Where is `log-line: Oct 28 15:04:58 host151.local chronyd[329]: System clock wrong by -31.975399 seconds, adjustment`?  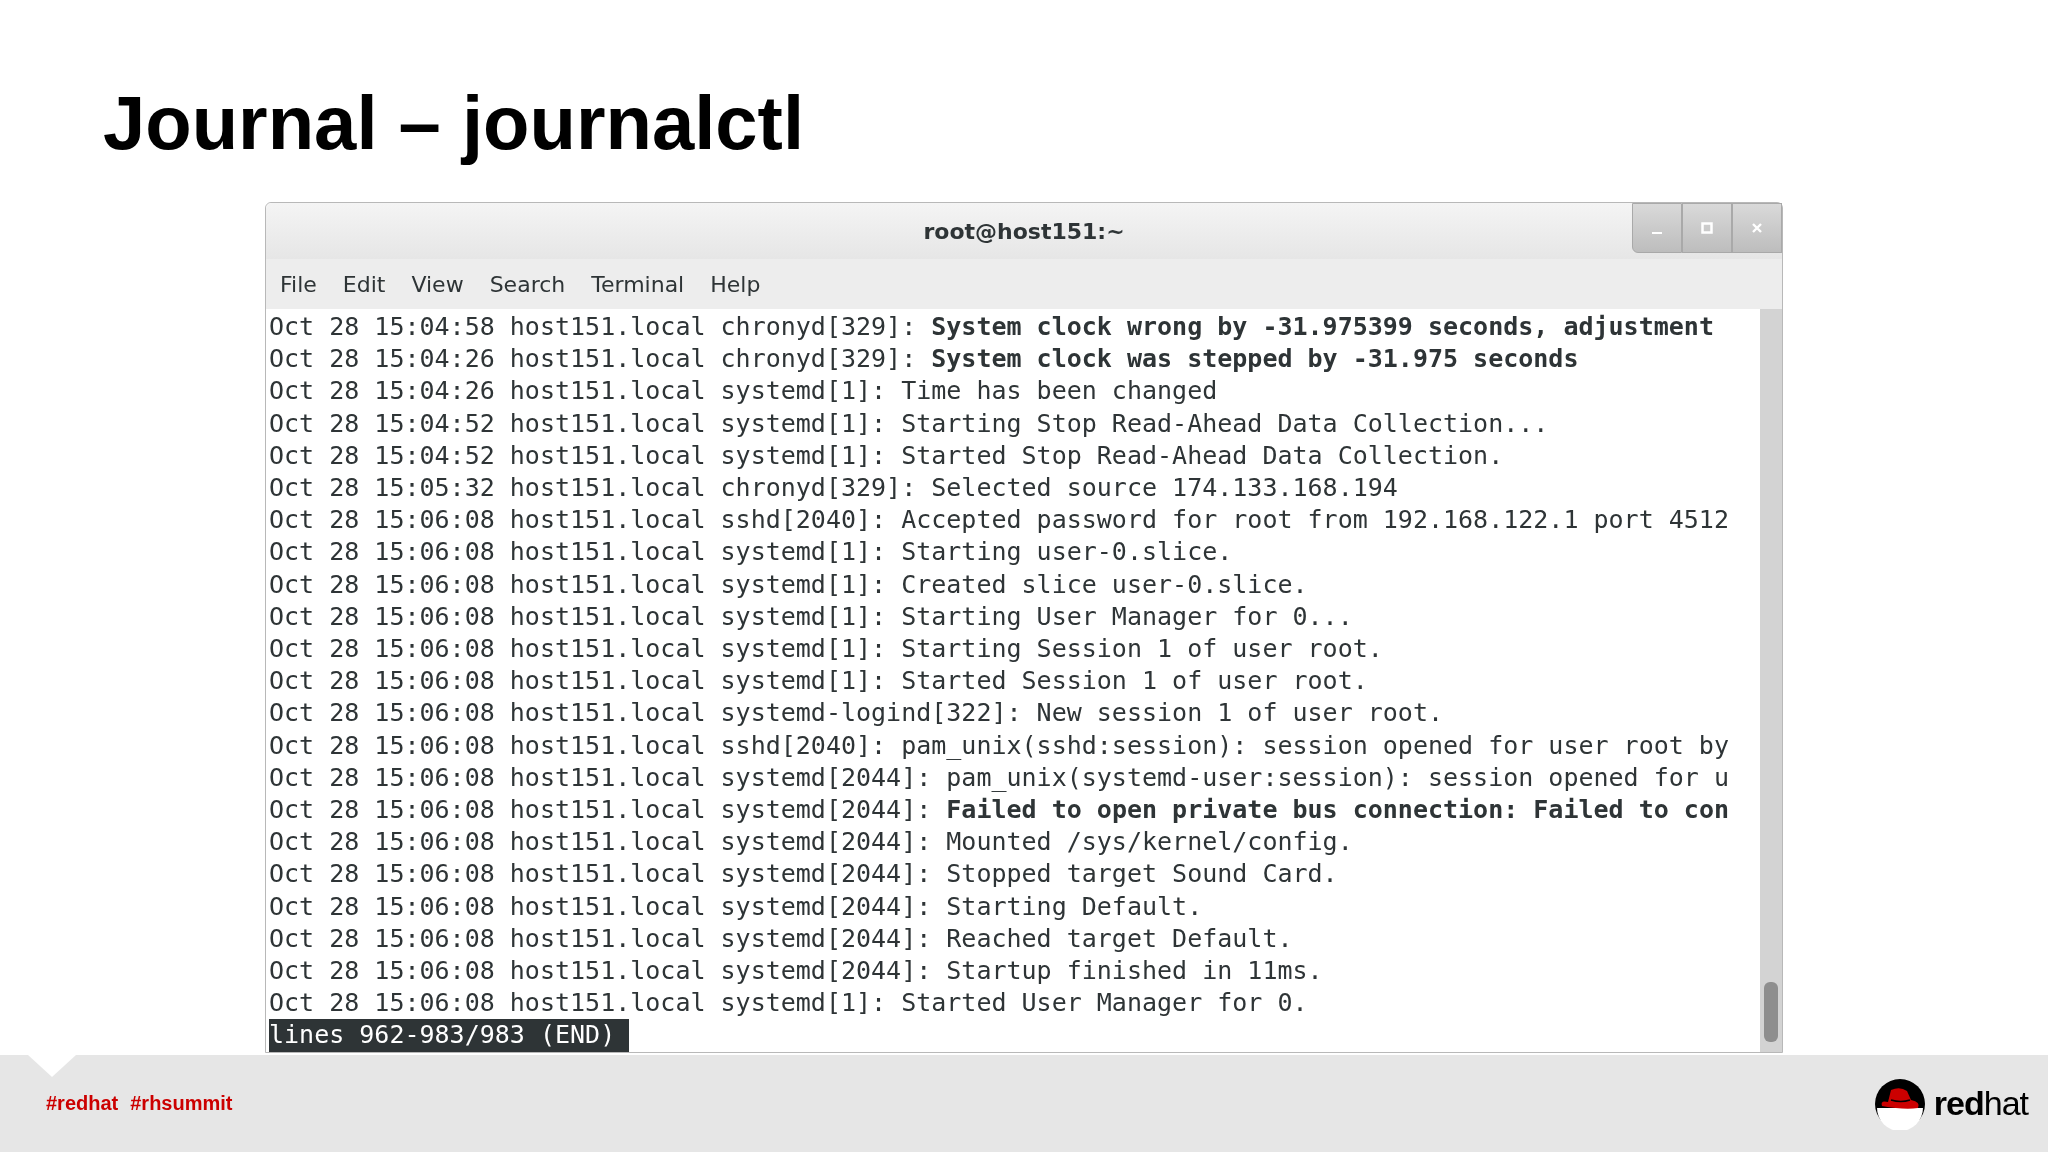 log-line: Oct 28 15:04:58 host151.local chronyd[329]: System clock wrong by -31.975399 seconds, adjustment is located at coordinates (991, 327).